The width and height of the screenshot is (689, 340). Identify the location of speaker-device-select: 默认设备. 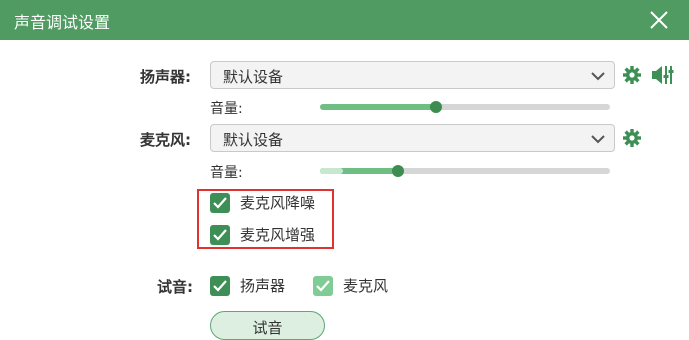
(412, 75).